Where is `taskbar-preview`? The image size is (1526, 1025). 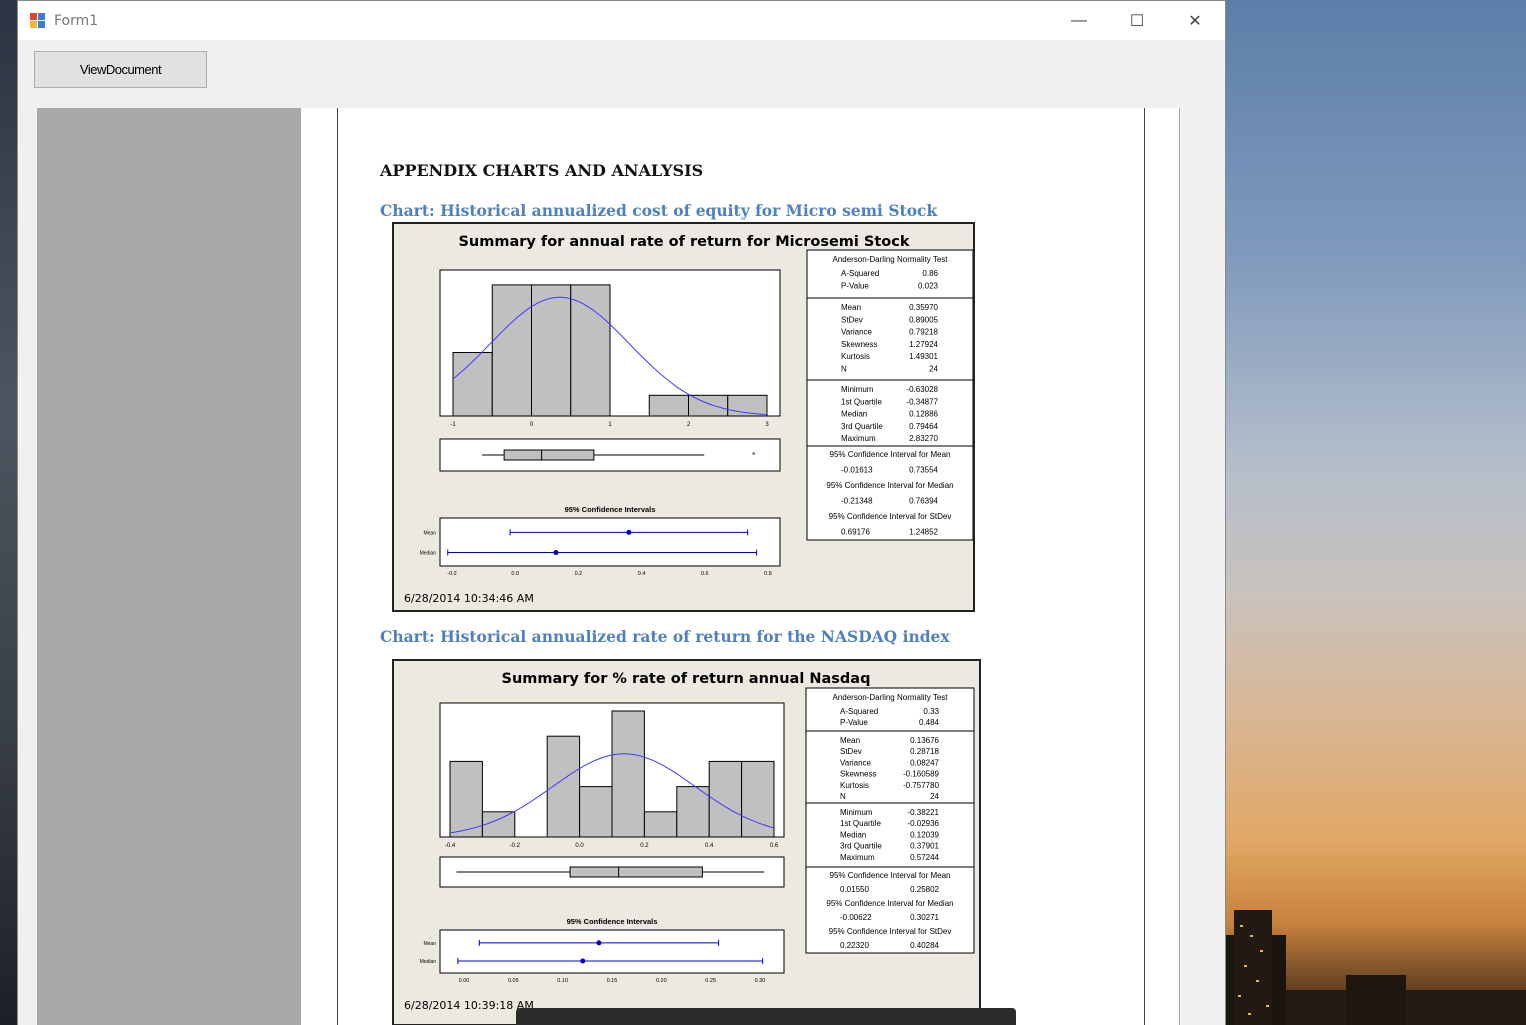 taskbar-preview is located at coordinates (766, 1016).